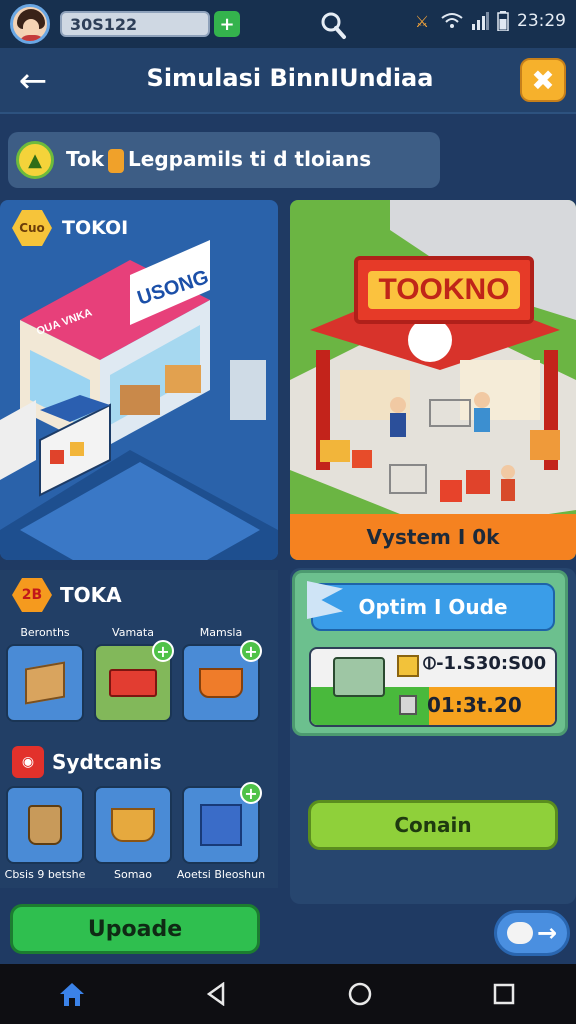 The image size is (576, 1024). I want to click on page-title: Simulasi BinnIUndiaa, so click(290, 78).